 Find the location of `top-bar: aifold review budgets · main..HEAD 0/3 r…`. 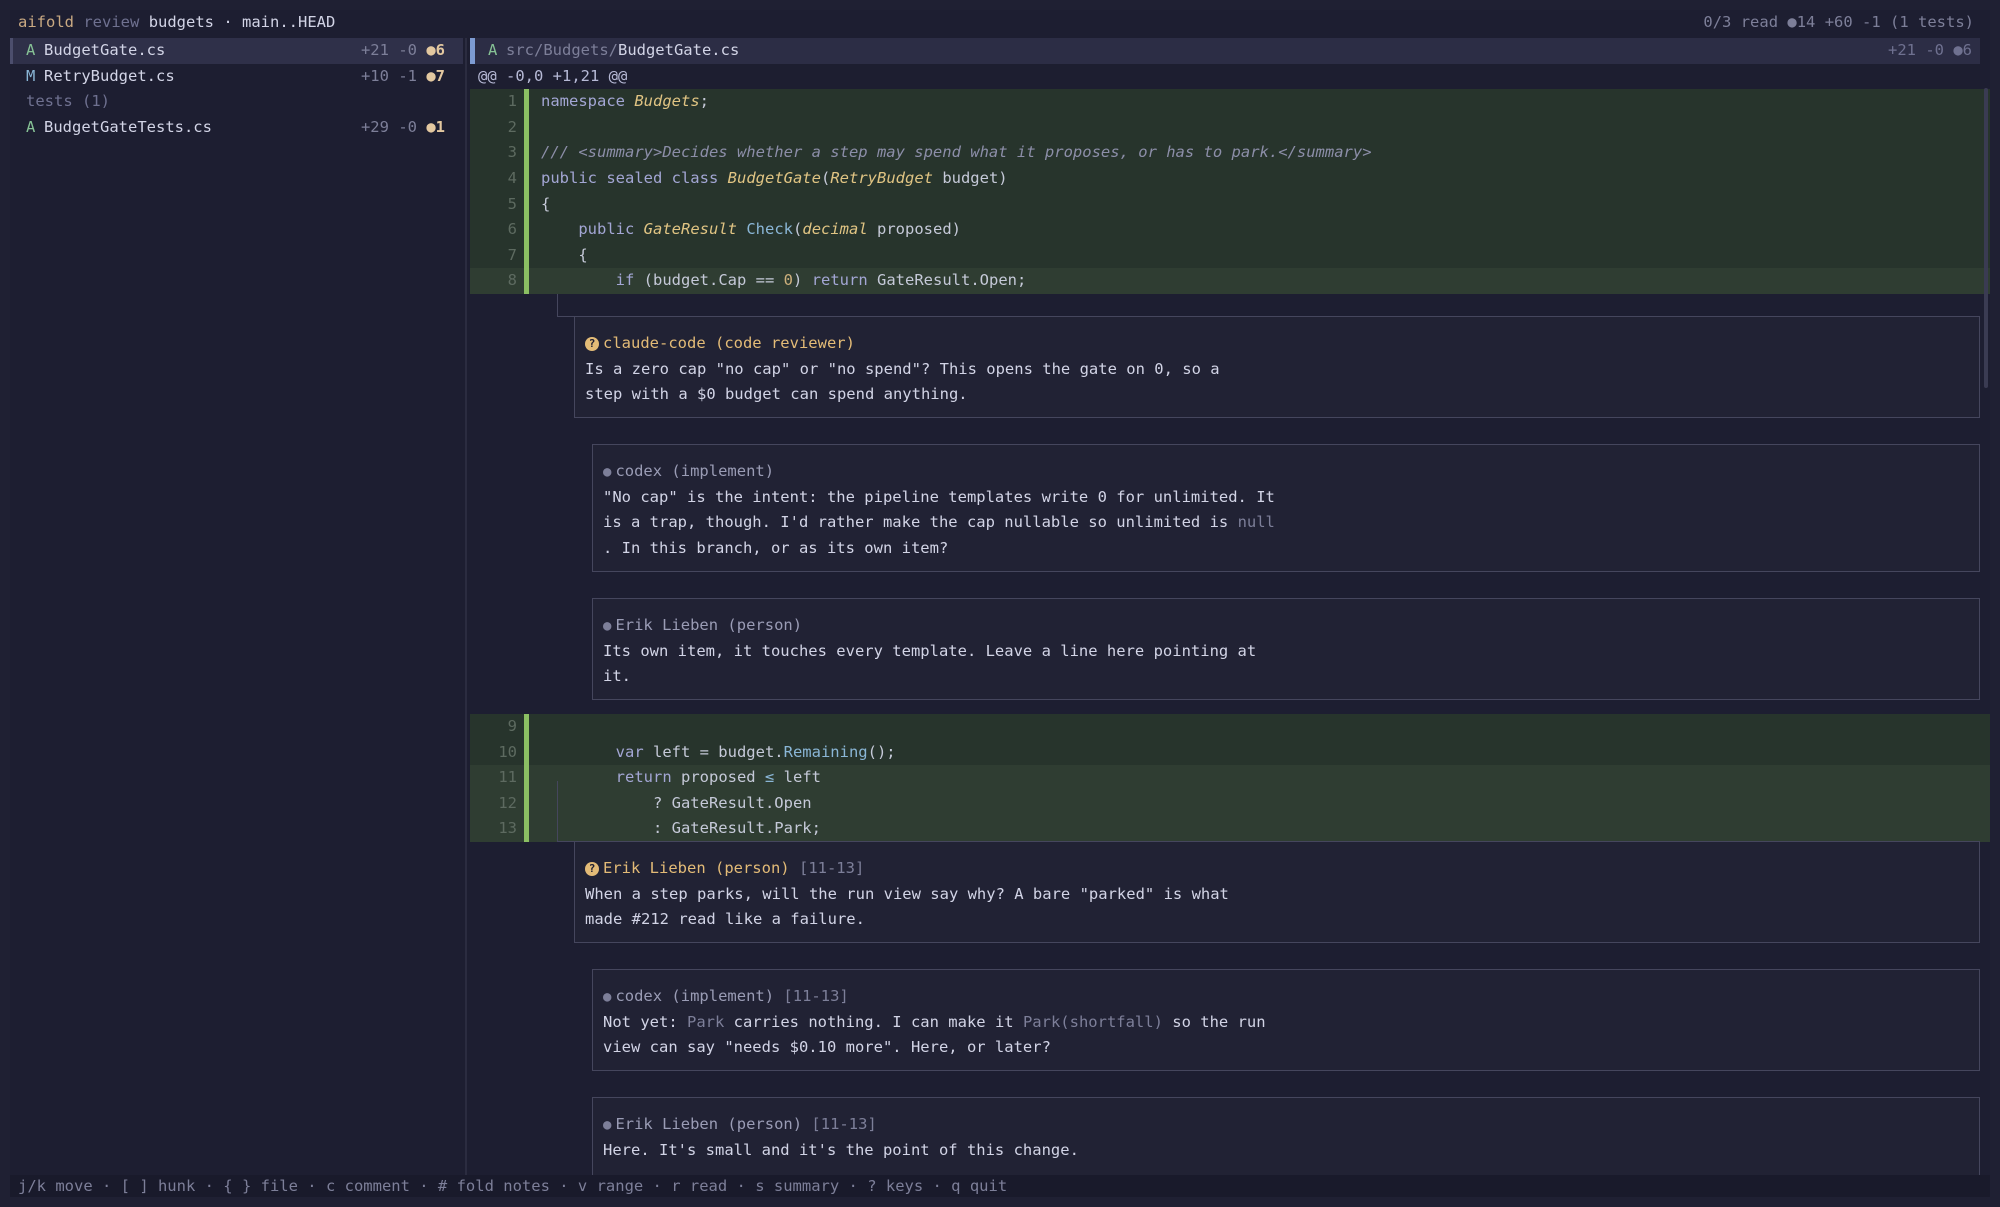

top-bar: aifold review budgets · main..HEAD 0/3 r… is located at coordinates (1000, 22).